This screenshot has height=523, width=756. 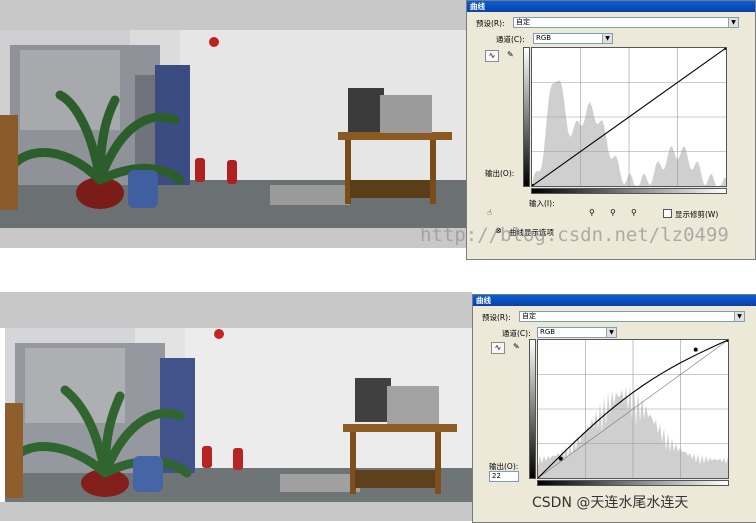 What do you see at coordinates (500, 173) in the screenshot?
I see `output-label: 输出(O):` at bounding box center [500, 173].